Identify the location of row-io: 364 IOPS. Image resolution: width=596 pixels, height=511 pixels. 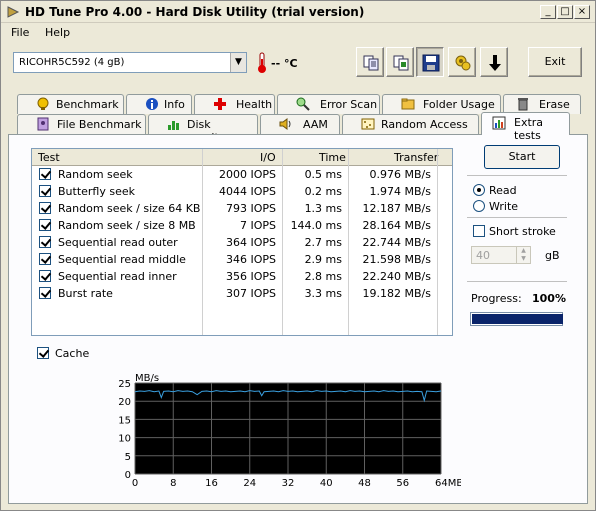
(250, 242).